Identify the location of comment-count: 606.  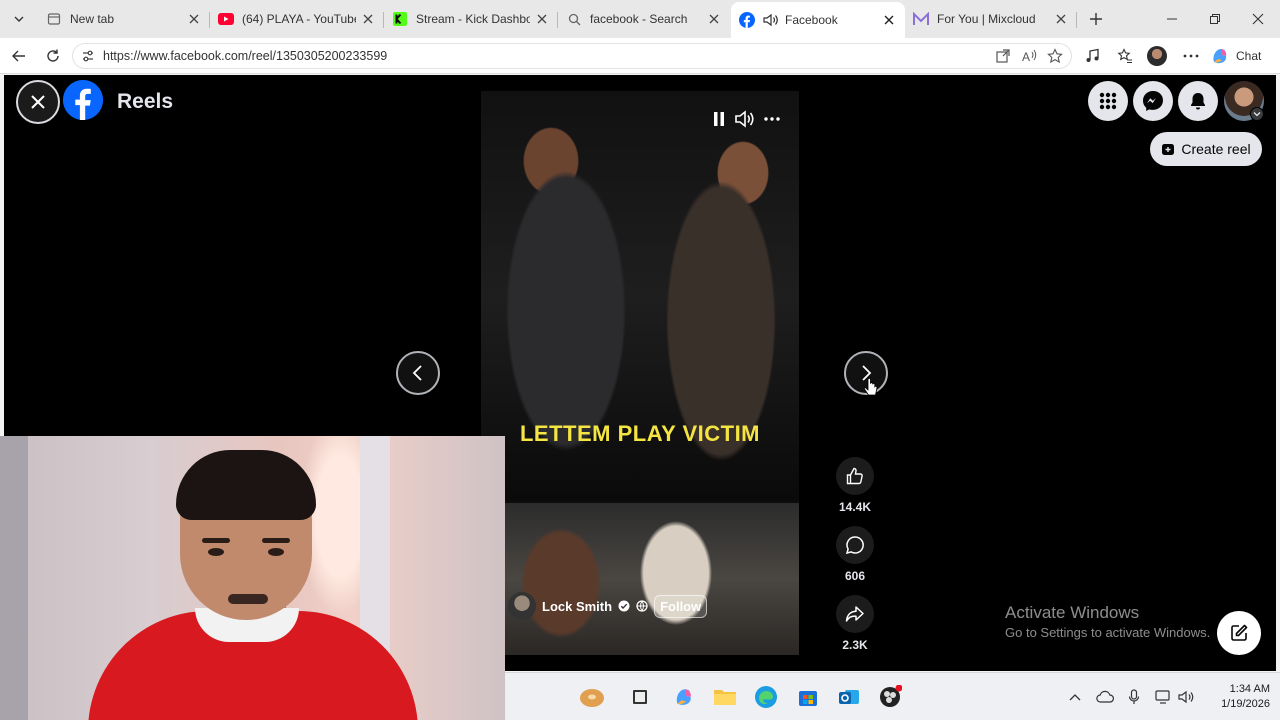
(855, 576).